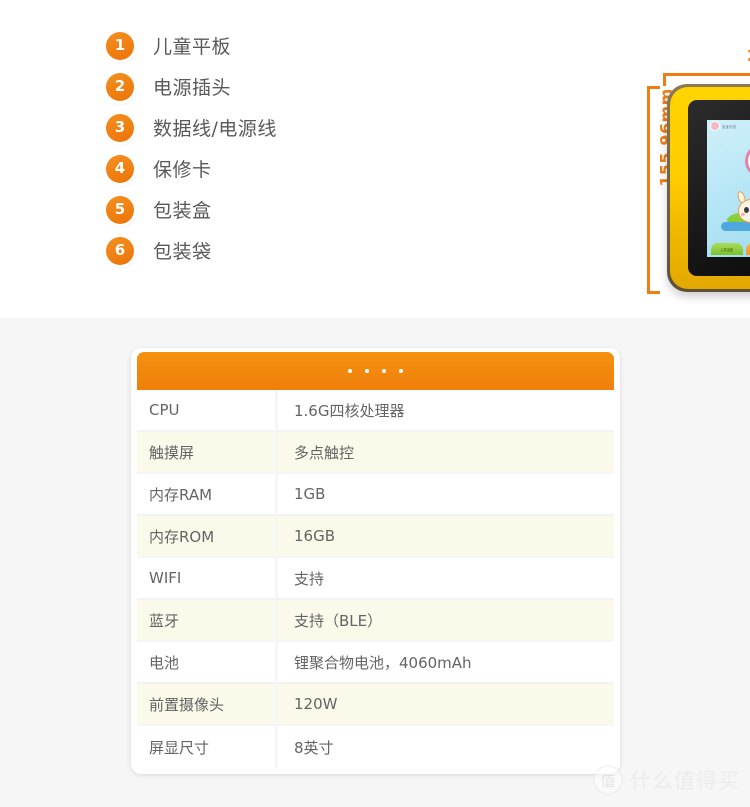  Describe the element at coordinates (685, 781) in the screenshot. I see `watermark-text: 什么值得买` at that location.